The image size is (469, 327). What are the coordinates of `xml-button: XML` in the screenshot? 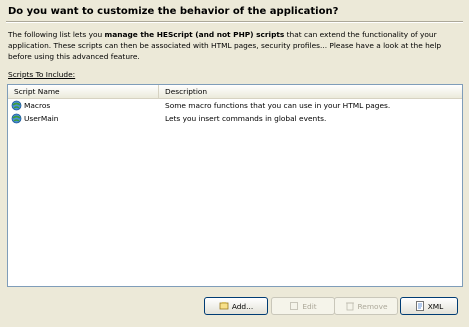 It's located at (429, 306).